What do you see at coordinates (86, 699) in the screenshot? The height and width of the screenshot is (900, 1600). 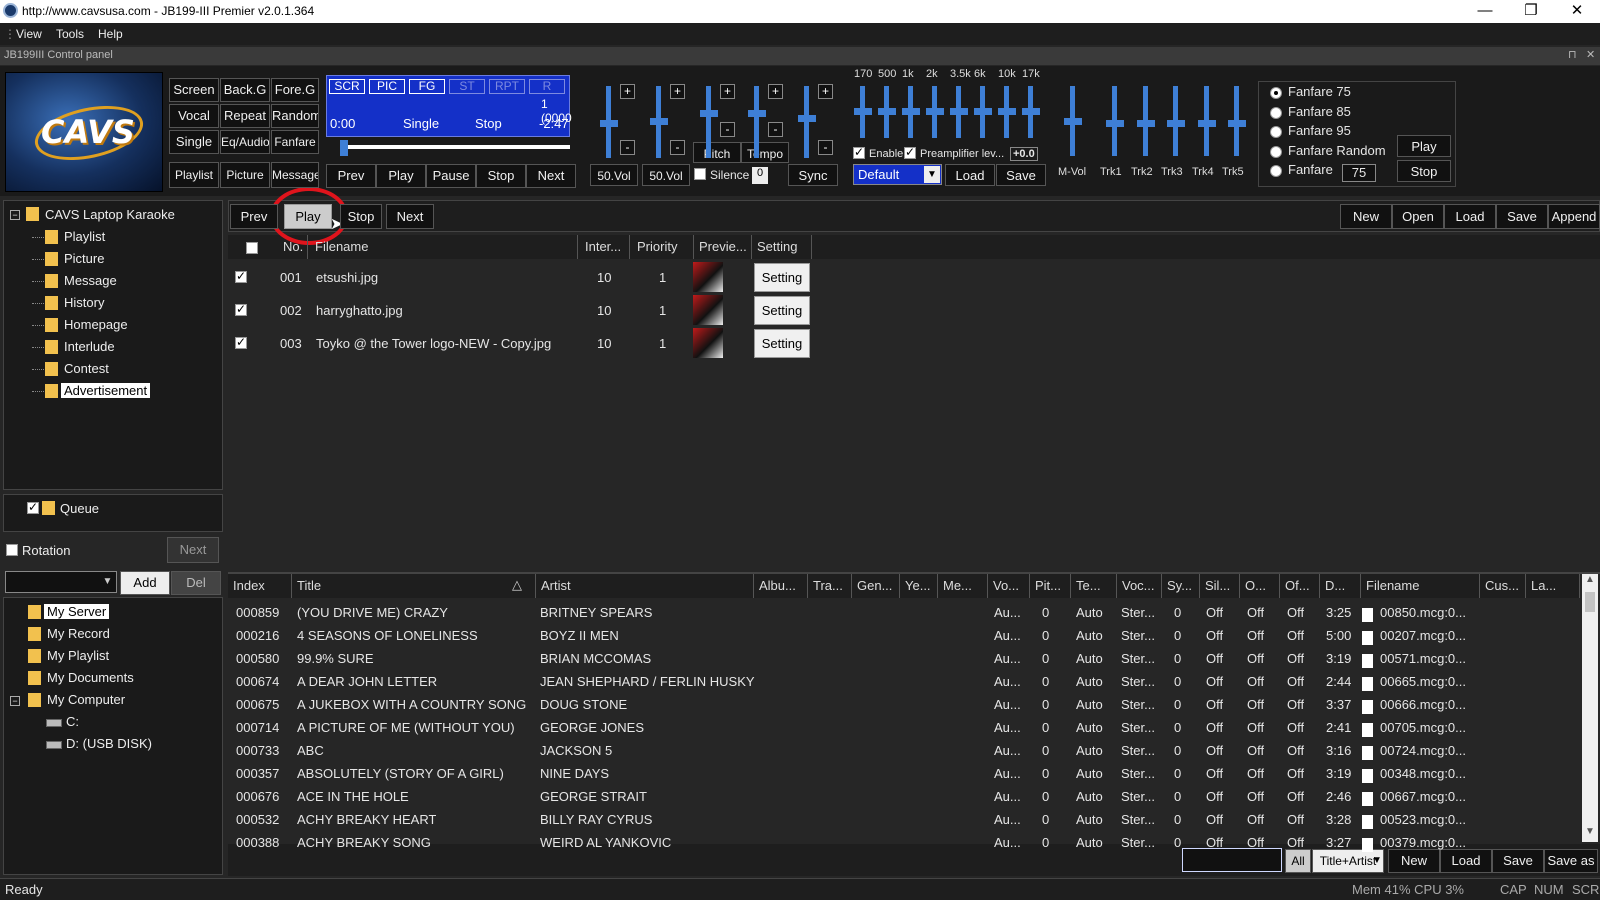 I see `library-item-my-computer: My Computer` at bounding box center [86, 699].